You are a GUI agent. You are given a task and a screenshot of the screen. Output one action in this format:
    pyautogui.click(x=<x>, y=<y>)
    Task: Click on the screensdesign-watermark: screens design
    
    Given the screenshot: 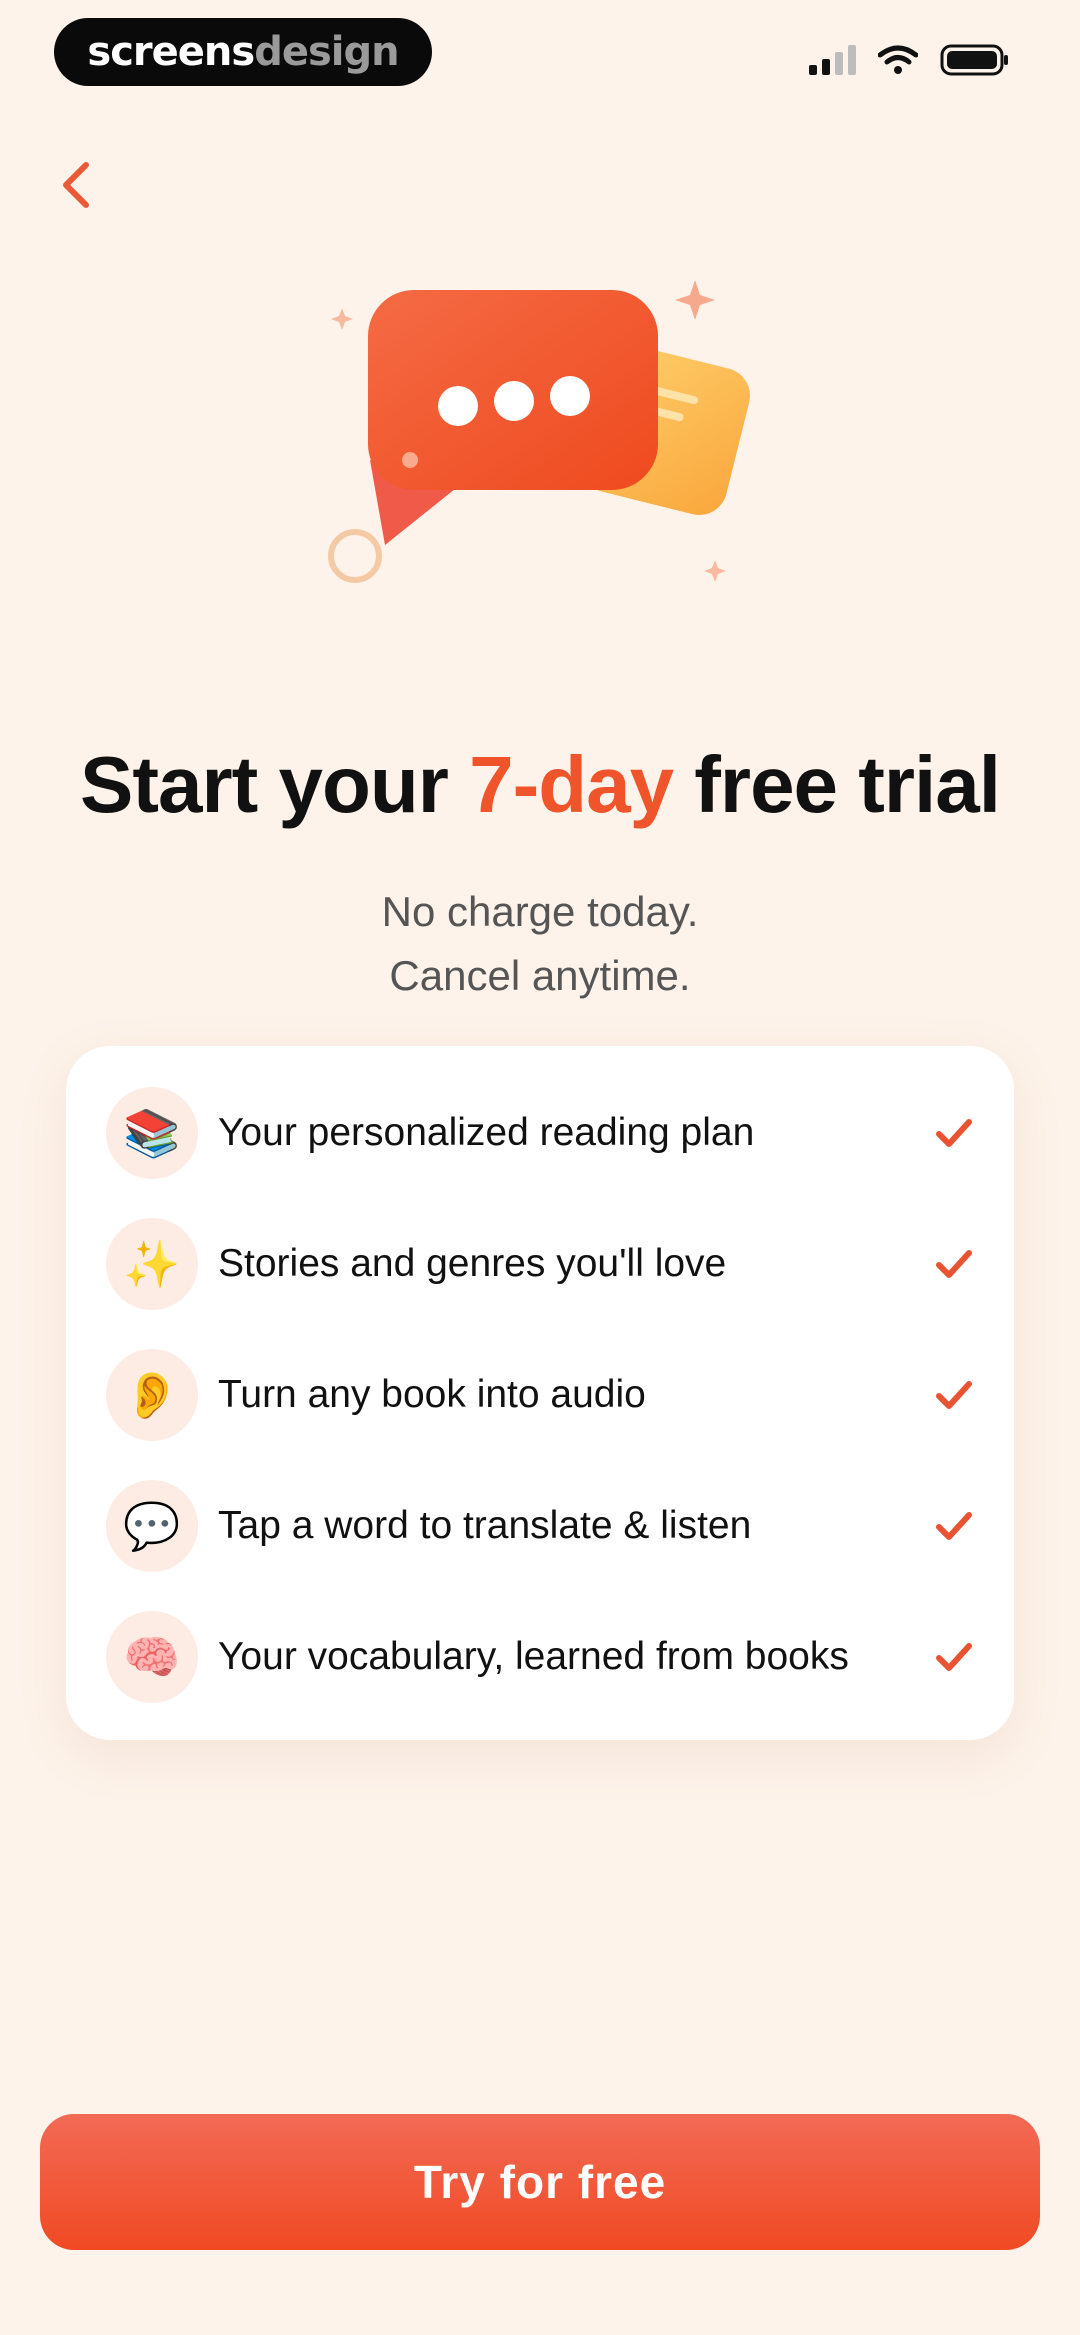 What is the action you would take?
    pyautogui.click(x=243, y=52)
    